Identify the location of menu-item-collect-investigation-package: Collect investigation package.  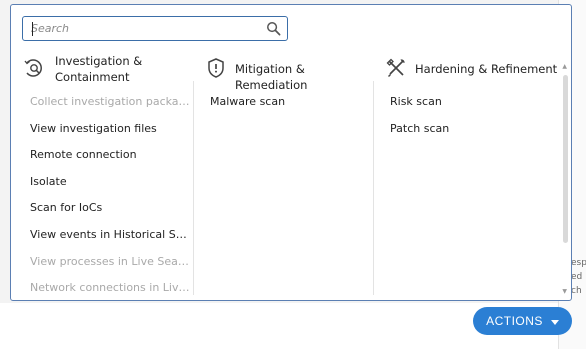
(110, 101).